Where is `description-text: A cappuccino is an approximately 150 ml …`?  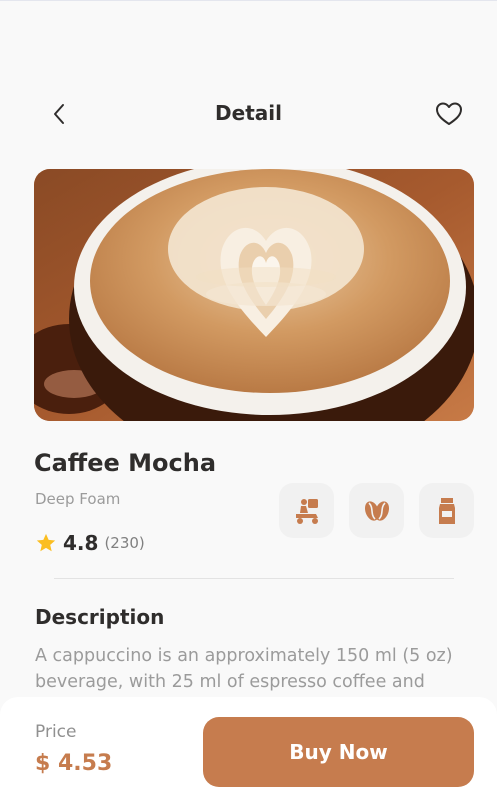 description-text: A cappuccino is an approximately 150 ml … is located at coordinates (244, 669).